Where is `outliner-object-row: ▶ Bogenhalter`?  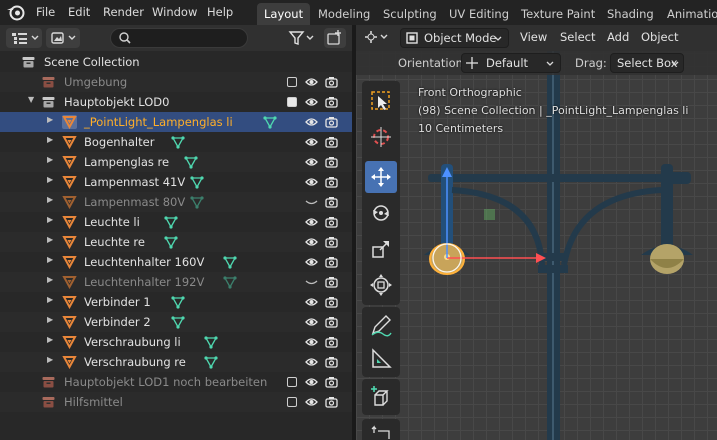 outliner-object-row: ▶ Bogenhalter is located at coordinates (176, 142).